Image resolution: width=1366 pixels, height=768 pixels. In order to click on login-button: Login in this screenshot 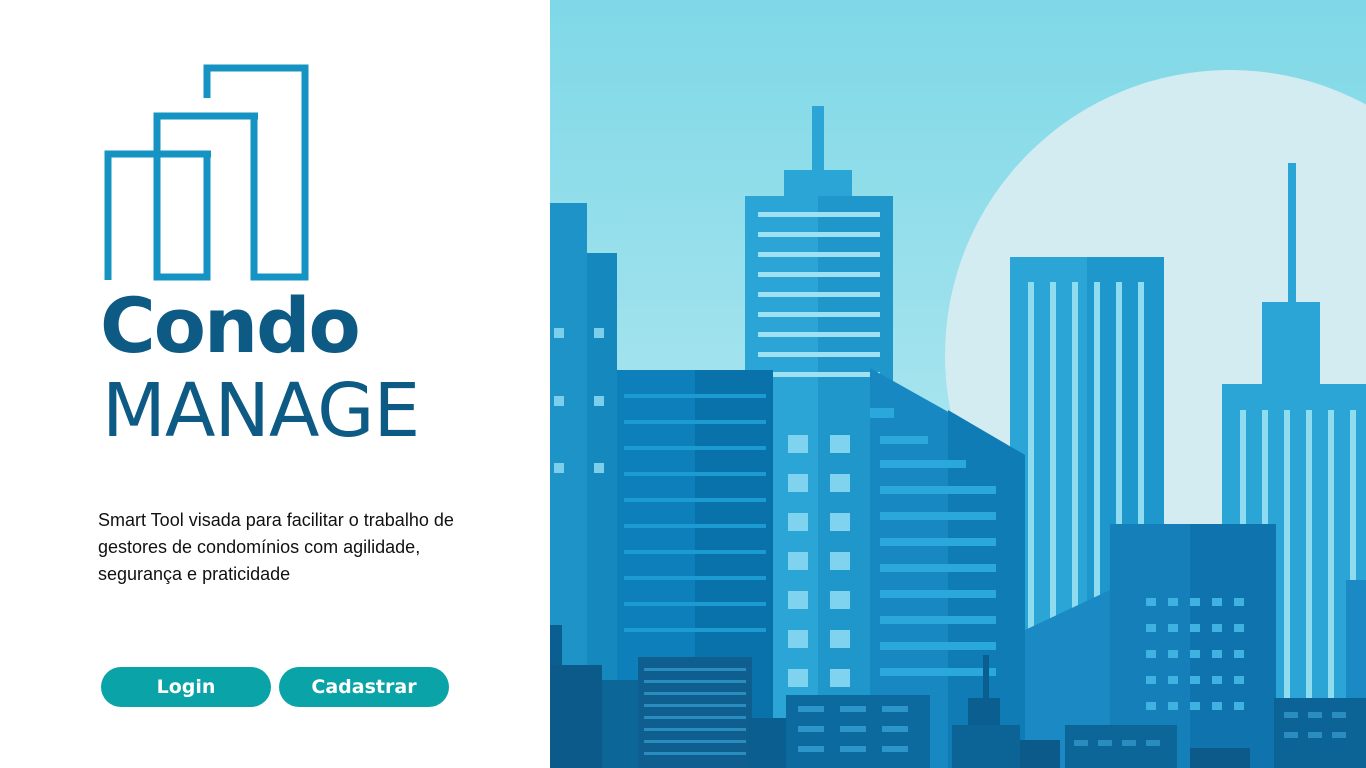, I will do `click(186, 687)`.